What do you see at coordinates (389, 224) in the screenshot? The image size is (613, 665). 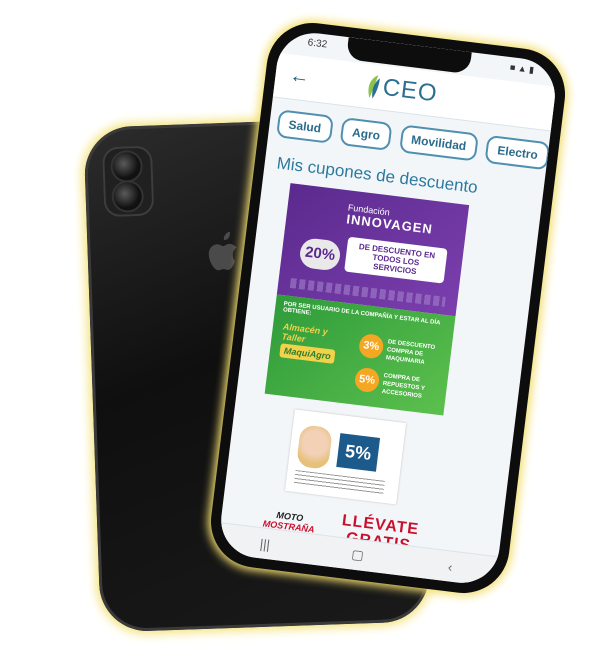 I see `brand-name: INNOVAGEN` at bounding box center [389, 224].